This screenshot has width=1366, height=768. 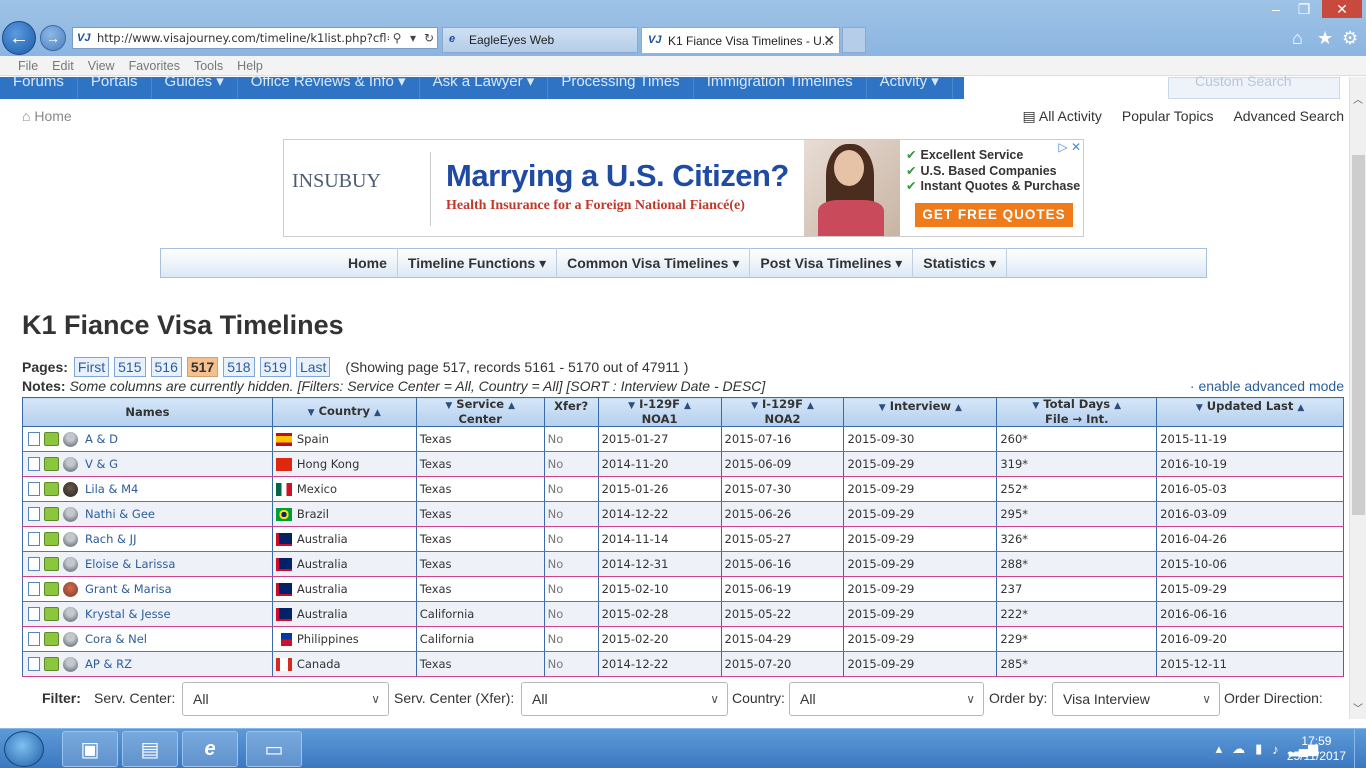 I want to click on menu-help: Help, so click(x=250, y=66).